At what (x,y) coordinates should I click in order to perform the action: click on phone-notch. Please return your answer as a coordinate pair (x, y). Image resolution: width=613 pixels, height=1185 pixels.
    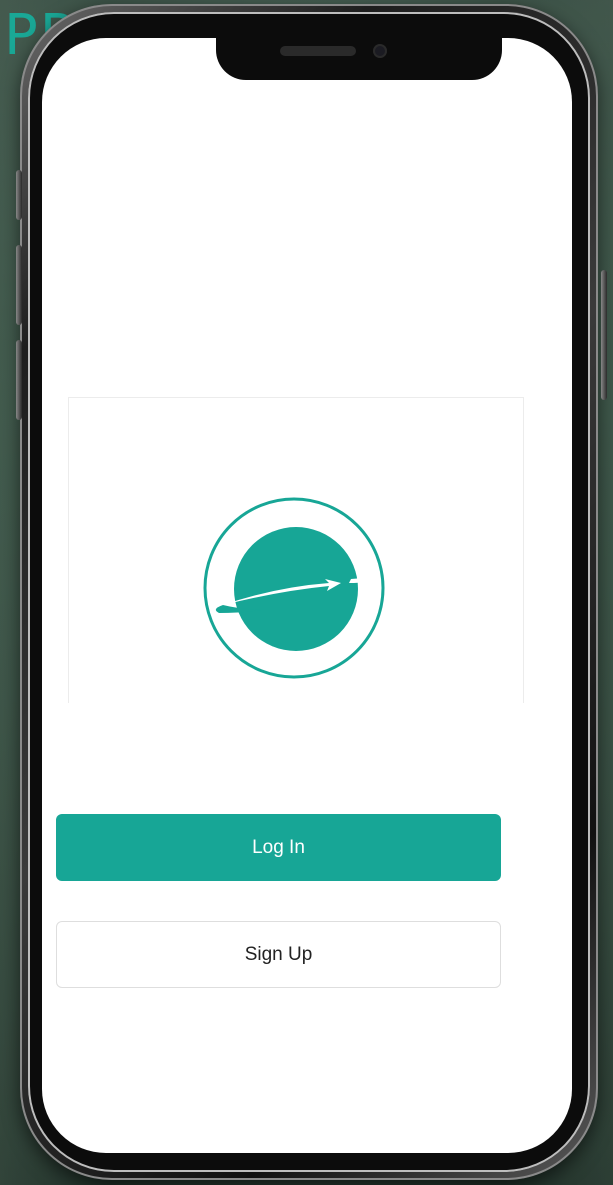
    Looking at the image, I should click on (359, 59).